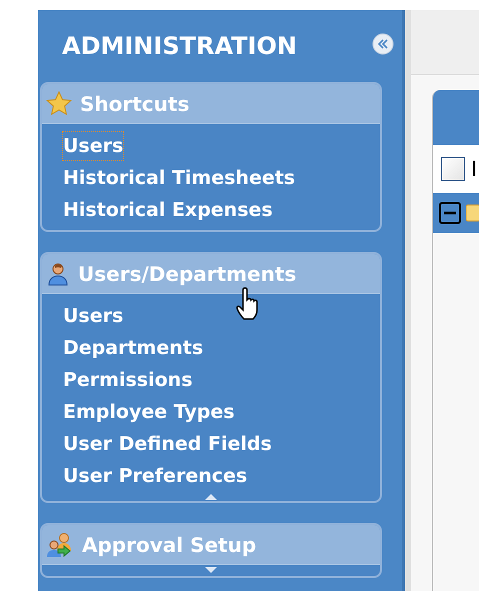  I want to click on tree-row, so click(456, 213).